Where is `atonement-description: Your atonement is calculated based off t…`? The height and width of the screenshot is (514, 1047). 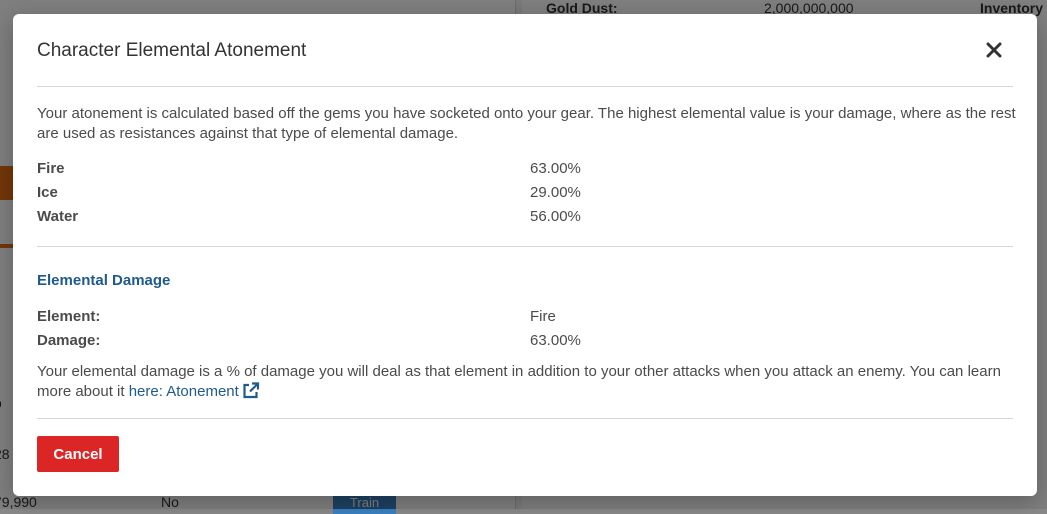
atonement-description: Your atonement is calculated based off t… is located at coordinates (526, 123).